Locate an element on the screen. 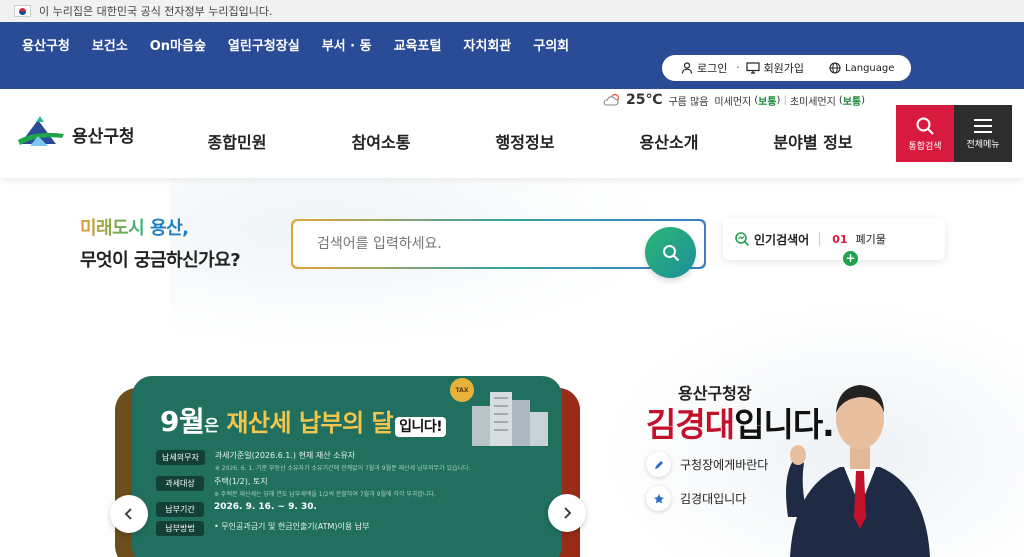 The width and height of the screenshot is (1024, 557). pencil-icon is located at coordinates (658, 464).